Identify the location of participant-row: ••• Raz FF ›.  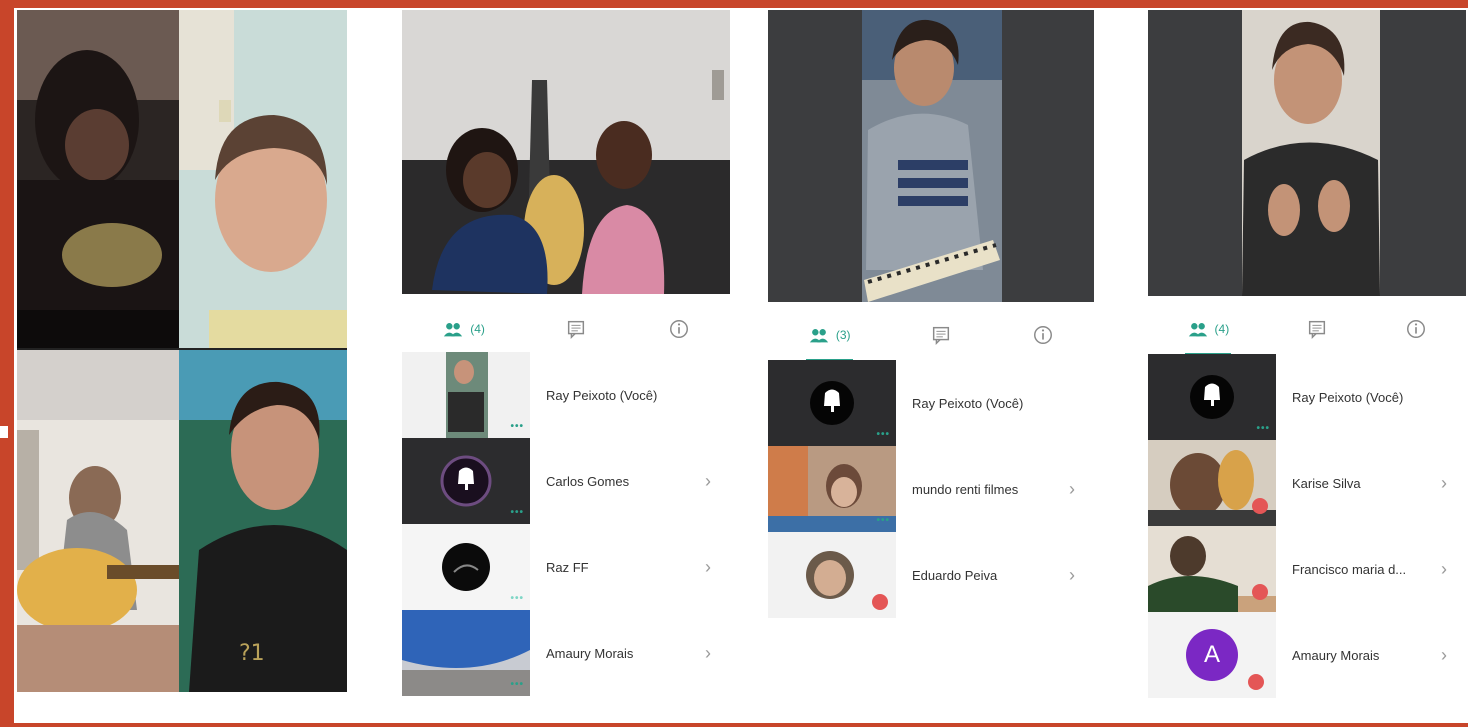
(566, 567).